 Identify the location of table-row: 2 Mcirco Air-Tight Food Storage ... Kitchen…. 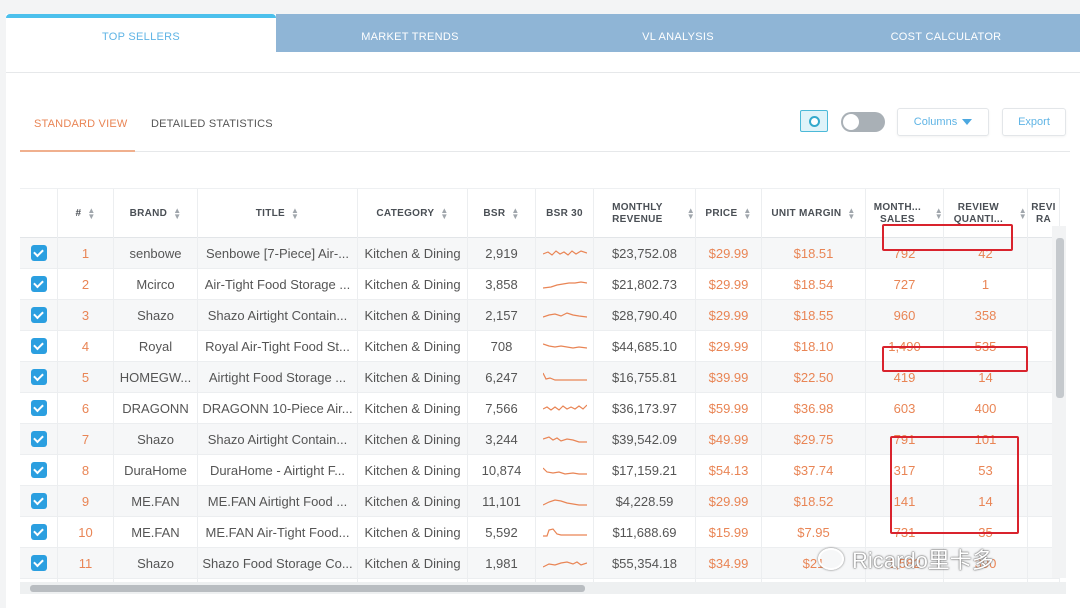
(540, 284).